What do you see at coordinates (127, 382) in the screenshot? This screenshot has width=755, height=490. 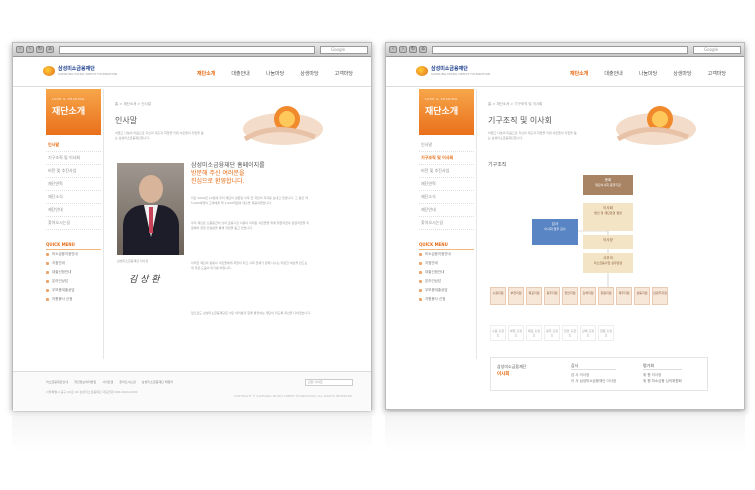 I see `footer-link: 찾아오시는길` at bounding box center [127, 382].